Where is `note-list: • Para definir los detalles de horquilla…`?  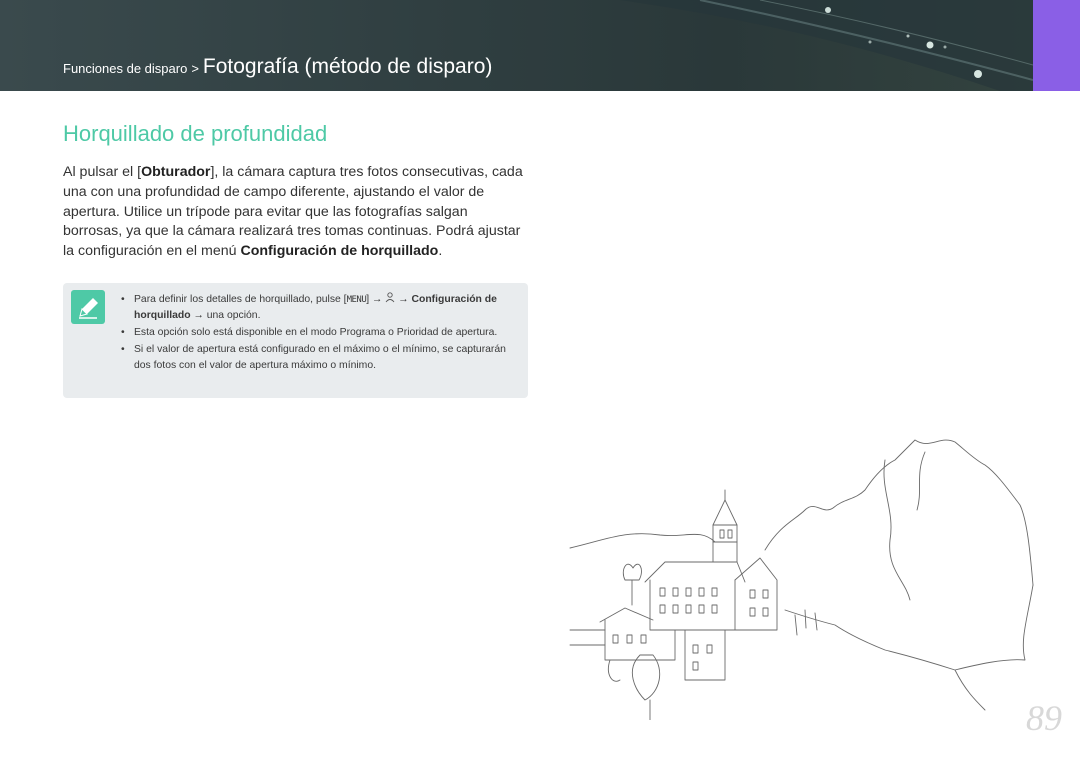
note-list: • Para definir los detalles de horquilla… is located at coordinates (322, 333).